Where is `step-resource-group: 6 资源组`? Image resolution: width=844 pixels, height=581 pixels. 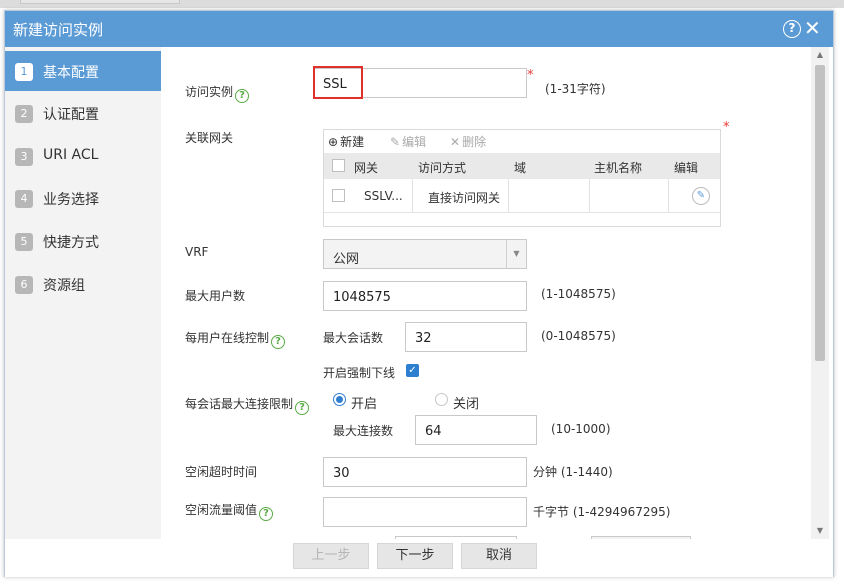
step-resource-group: 6 资源组 is located at coordinates (83, 284).